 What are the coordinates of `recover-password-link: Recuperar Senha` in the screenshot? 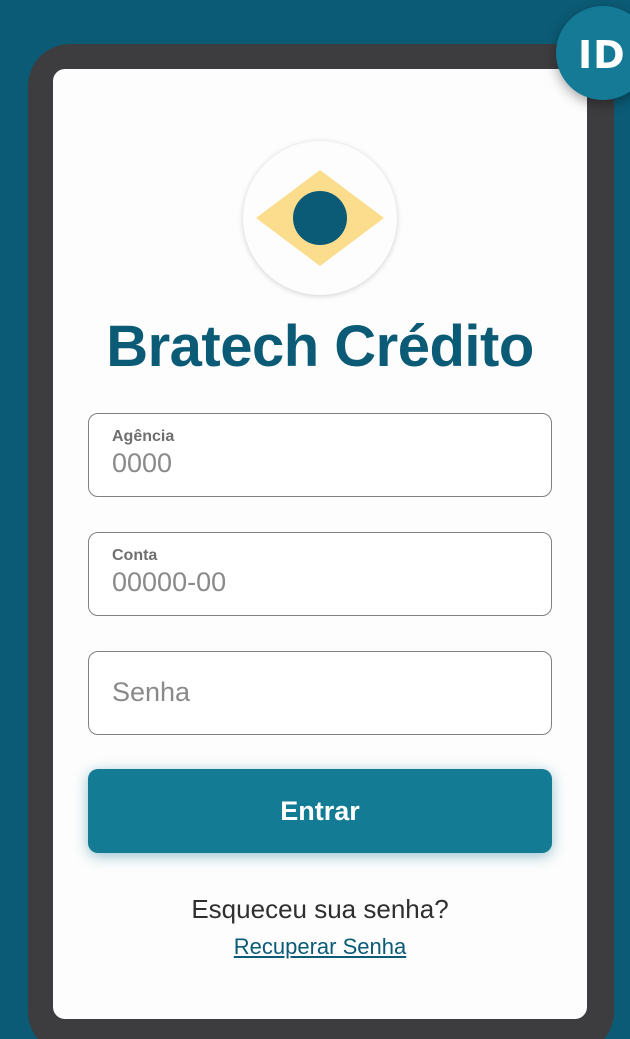 It's located at (320, 947).